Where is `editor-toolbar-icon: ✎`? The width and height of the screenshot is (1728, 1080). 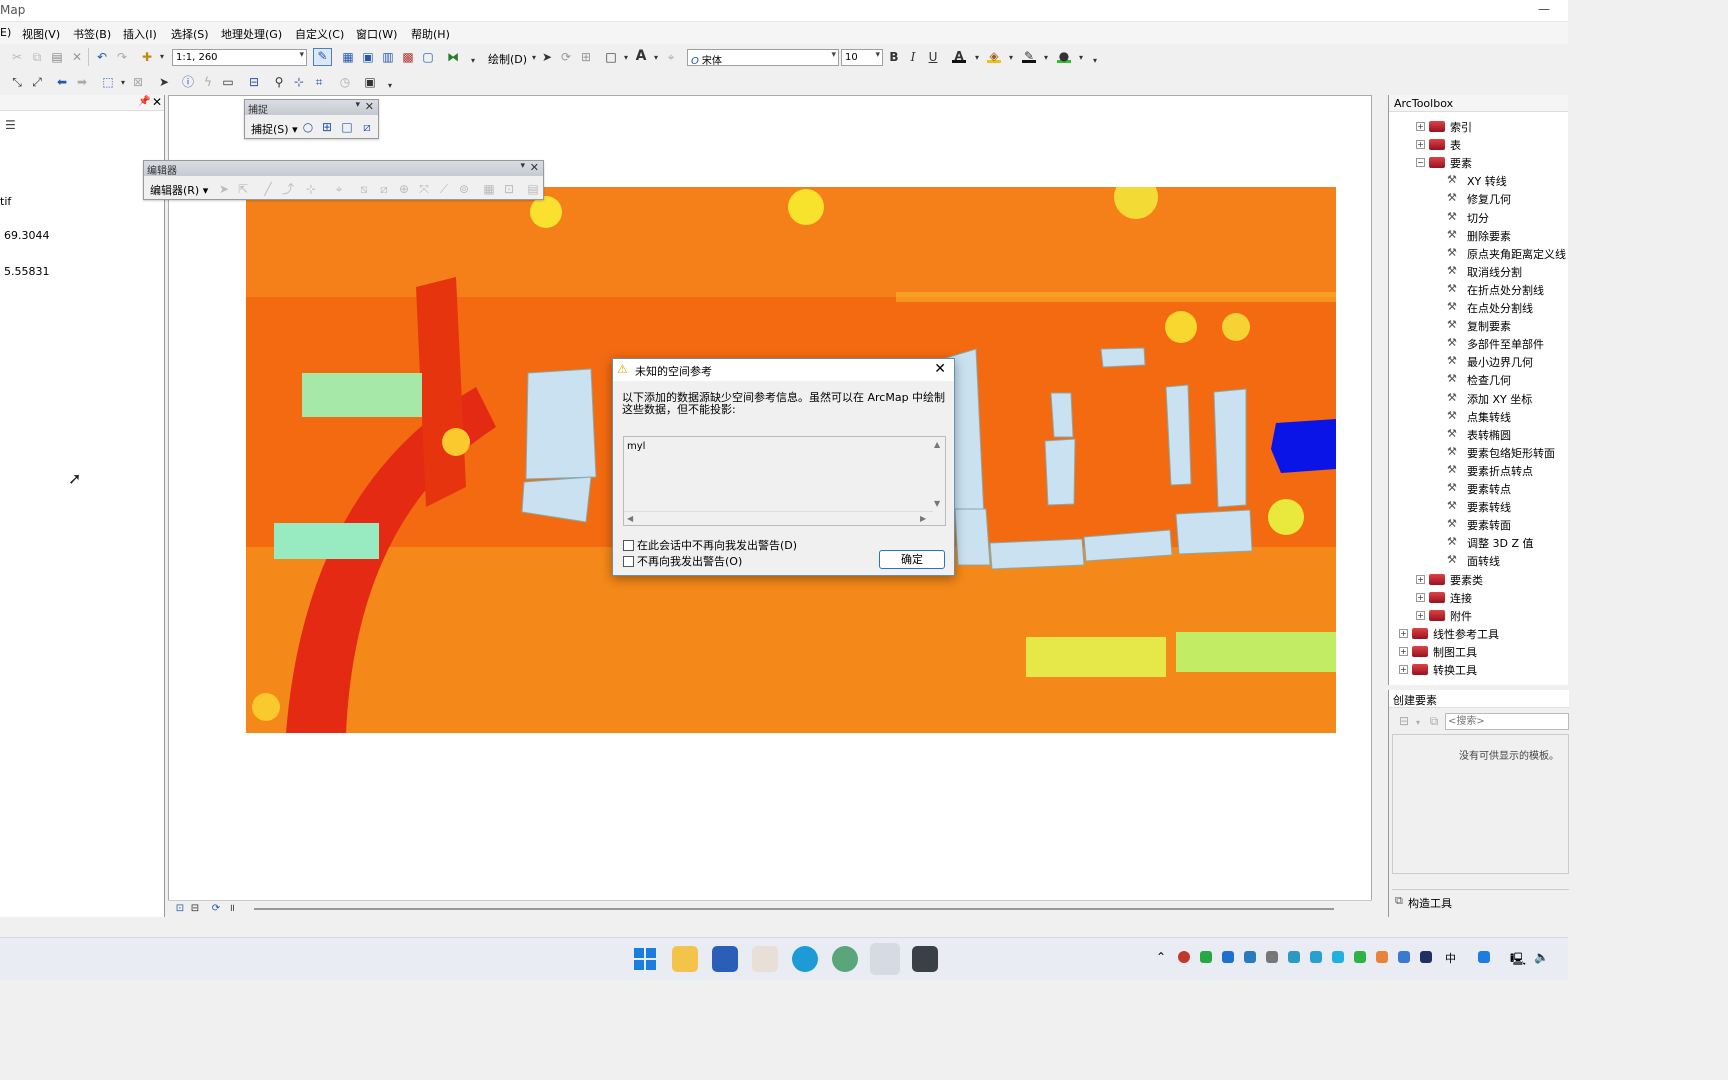 editor-toolbar-icon: ✎ is located at coordinates (322, 57).